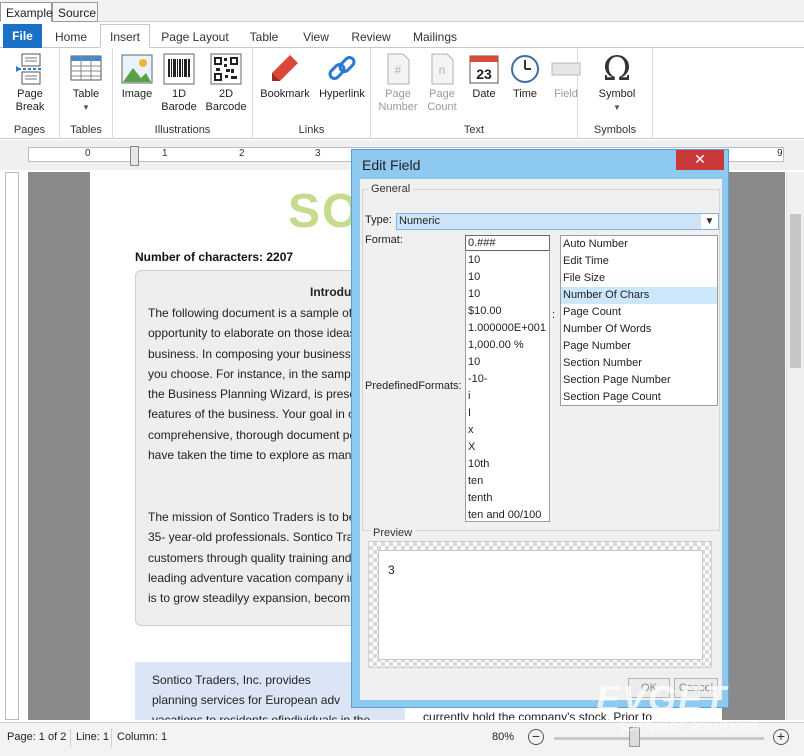 This screenshot has width=804, height=756. Describe the element at coordinates (86, 130) in the screenshot. I see `group-label-tables: Tables` at that location.